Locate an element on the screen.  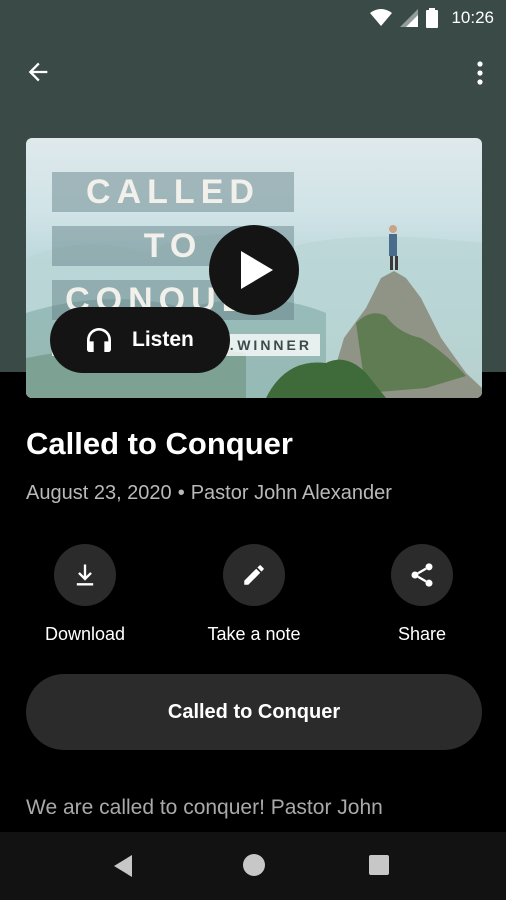
back-button is located at coordinates (40, 74).